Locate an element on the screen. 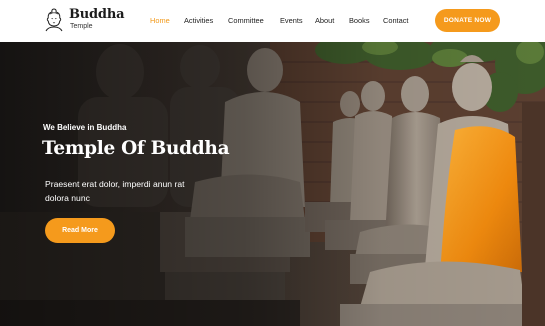 Image resolution: width=545 pixels, height=326 pixels. nav-item-committee: Committee is located at coordinates (246, 20).